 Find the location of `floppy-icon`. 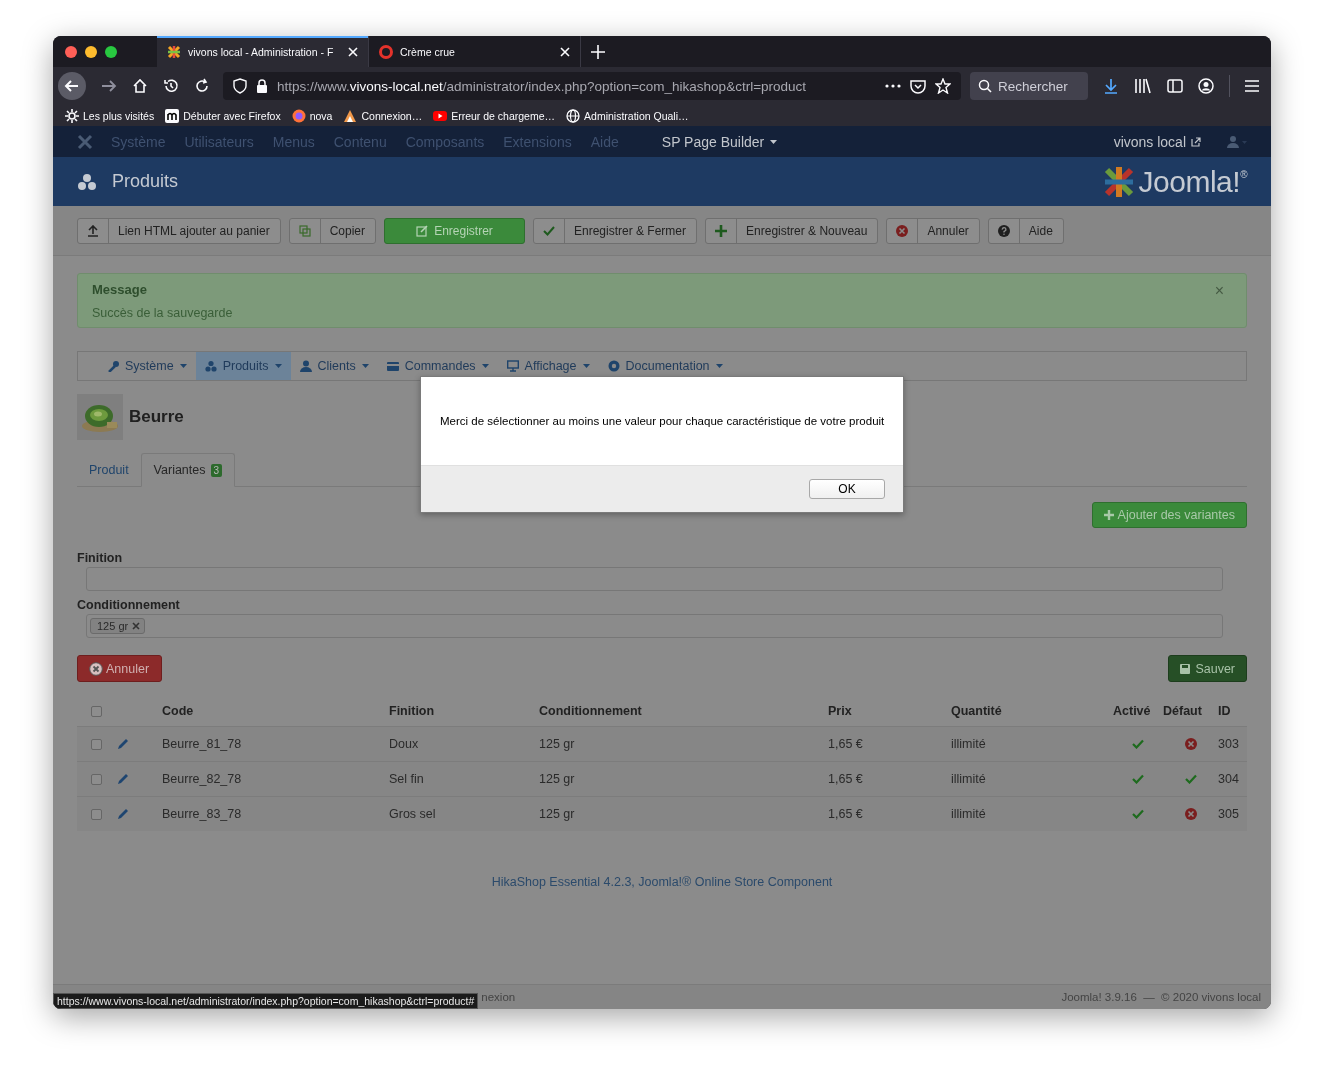

floppy-icon is located at coordinates (1185, 668).